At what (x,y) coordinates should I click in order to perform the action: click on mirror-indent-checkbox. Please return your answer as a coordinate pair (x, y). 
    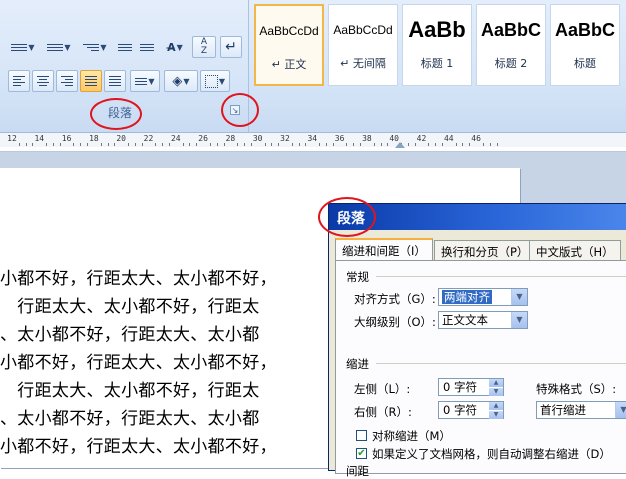
    Looking at the image, I should click on (361, 435).